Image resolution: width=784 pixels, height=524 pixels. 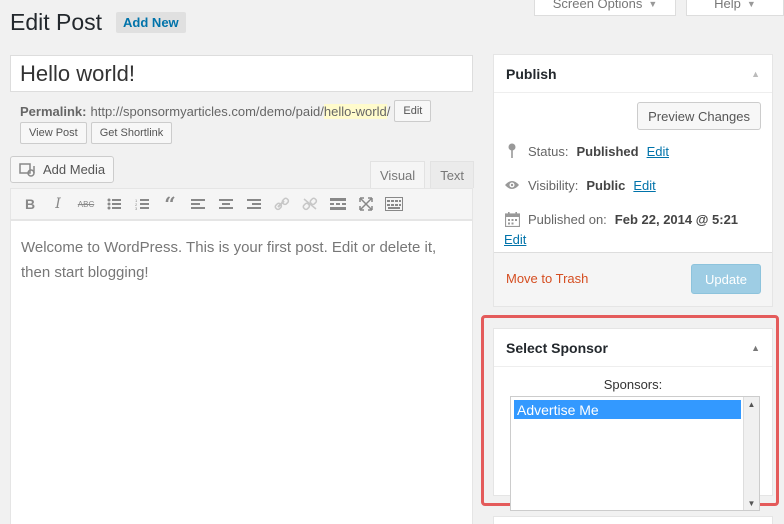 I want to click on editor-tabs: Visual Text, so click(x=422, y=174).